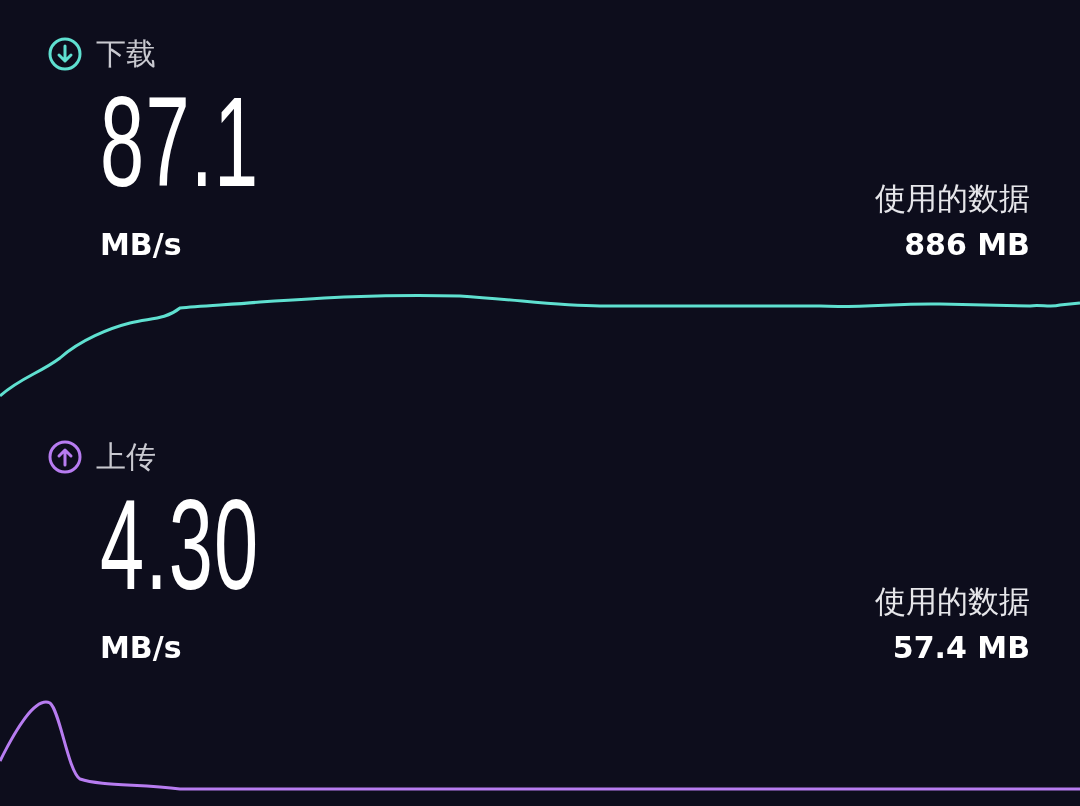 Image resolution: width=1080 pixels, height=806 pixels. I want to click on test-label: 下载, so click(126, 54).